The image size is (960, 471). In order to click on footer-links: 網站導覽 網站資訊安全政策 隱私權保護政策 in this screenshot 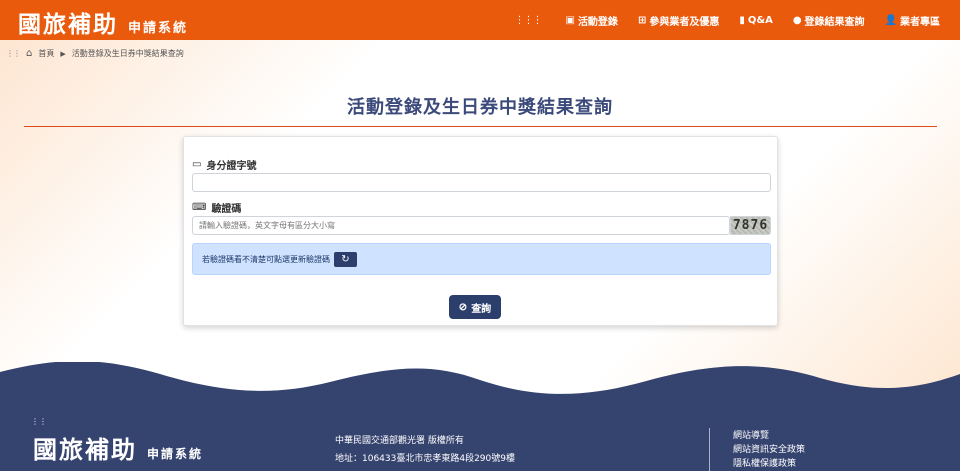, I will do `click(769, 450)`.